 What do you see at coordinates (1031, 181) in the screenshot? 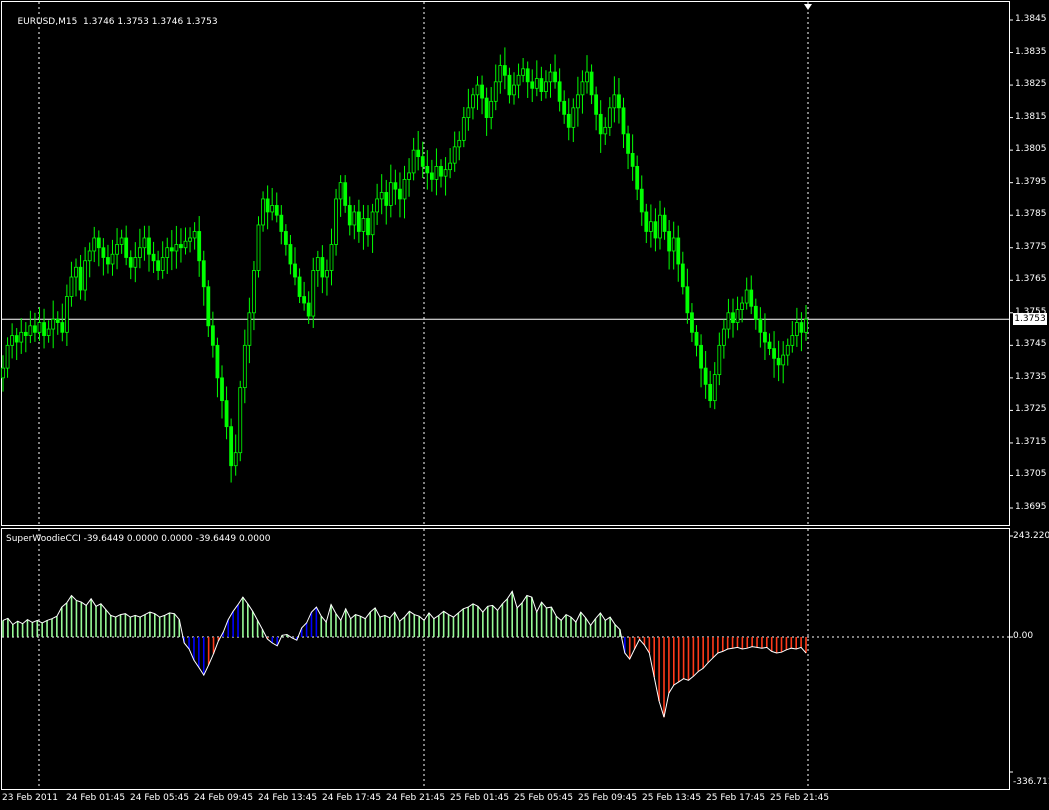
I see `price-tick-label: 1.3795` at bounding box center [1031, 181].